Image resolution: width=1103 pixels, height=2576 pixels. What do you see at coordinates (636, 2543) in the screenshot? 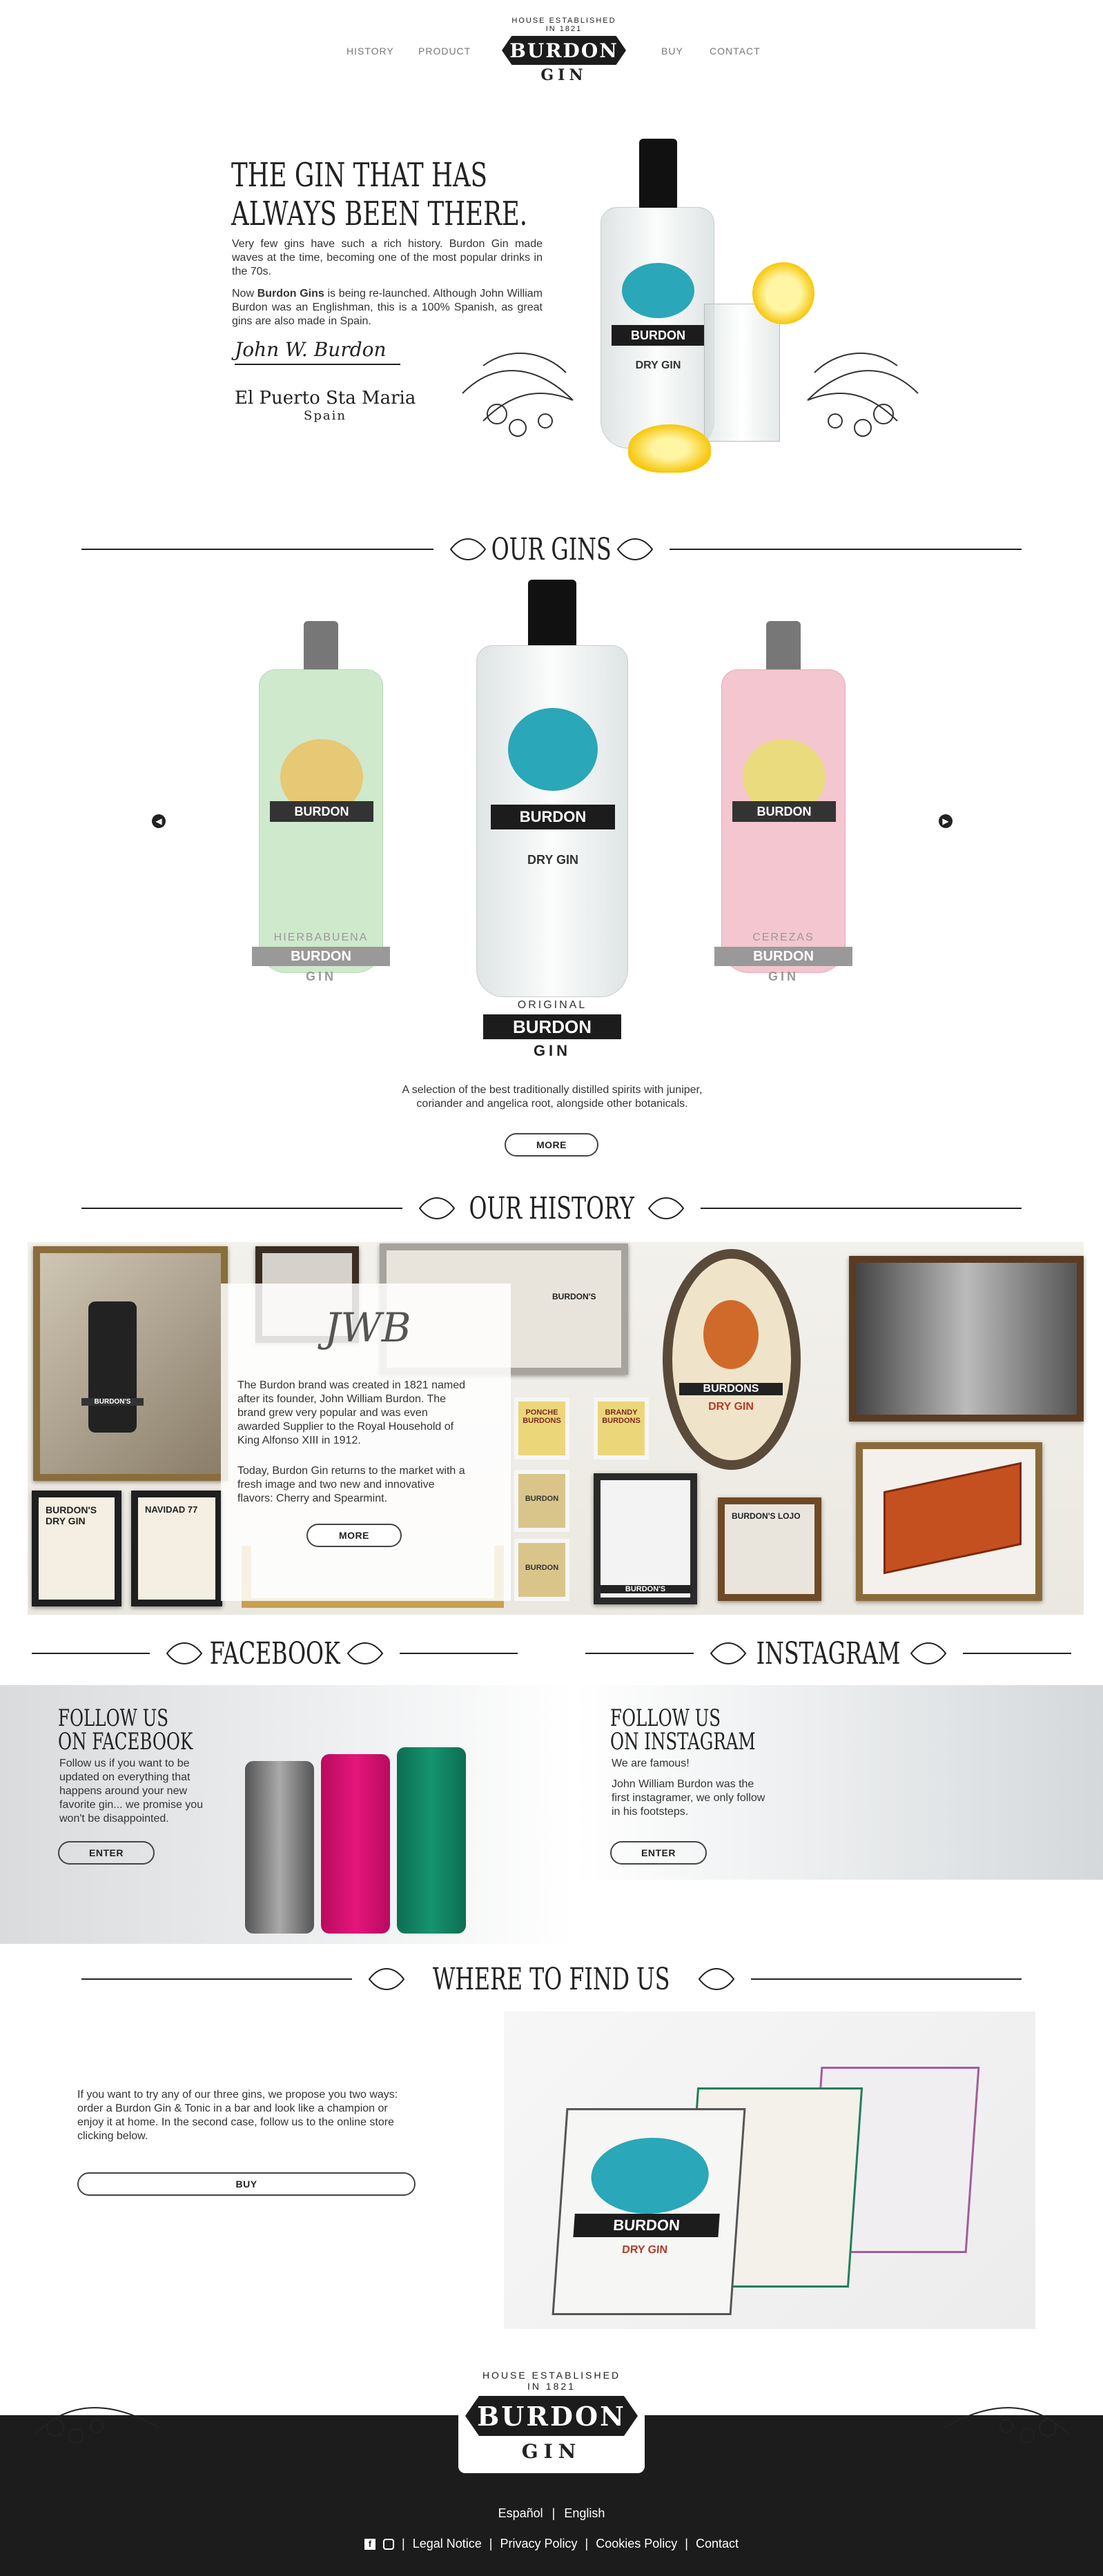
I see `cookies-policy-link: Cookies Policy` at bounding box center [636, 2543].